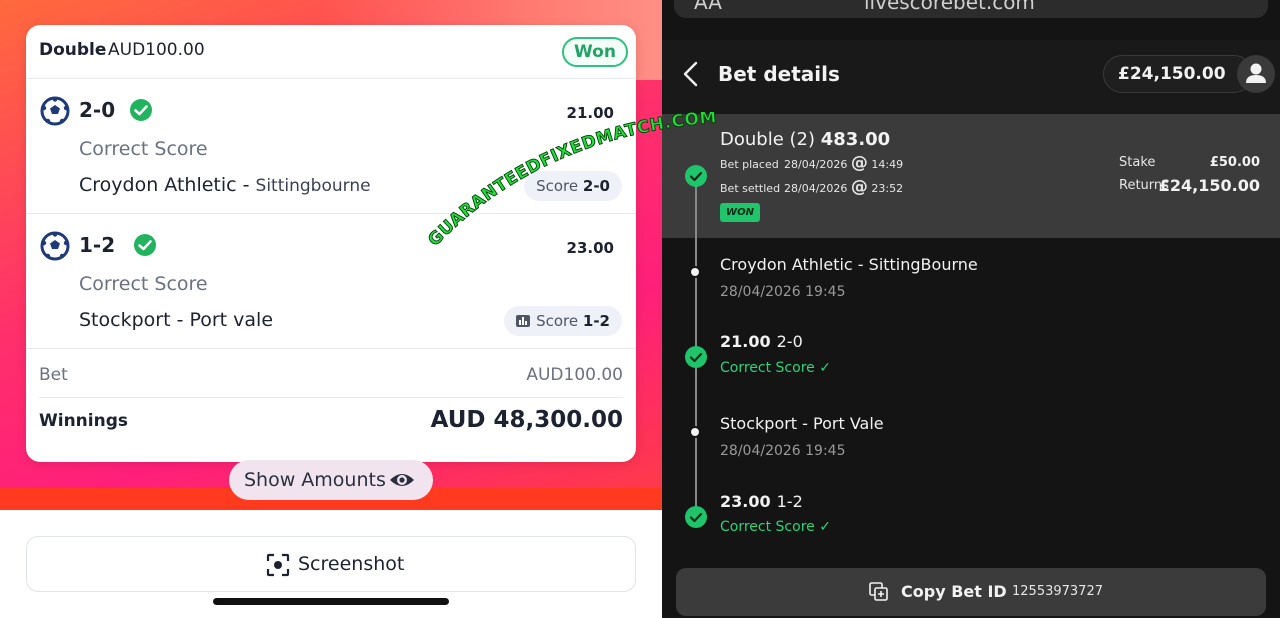 This screenshot has width=1280, height=618. What do you see at coordinates (1172, 74) in the screenshot?
I see `balance-value: £24,150.00` at bounding box center [1172, 74].